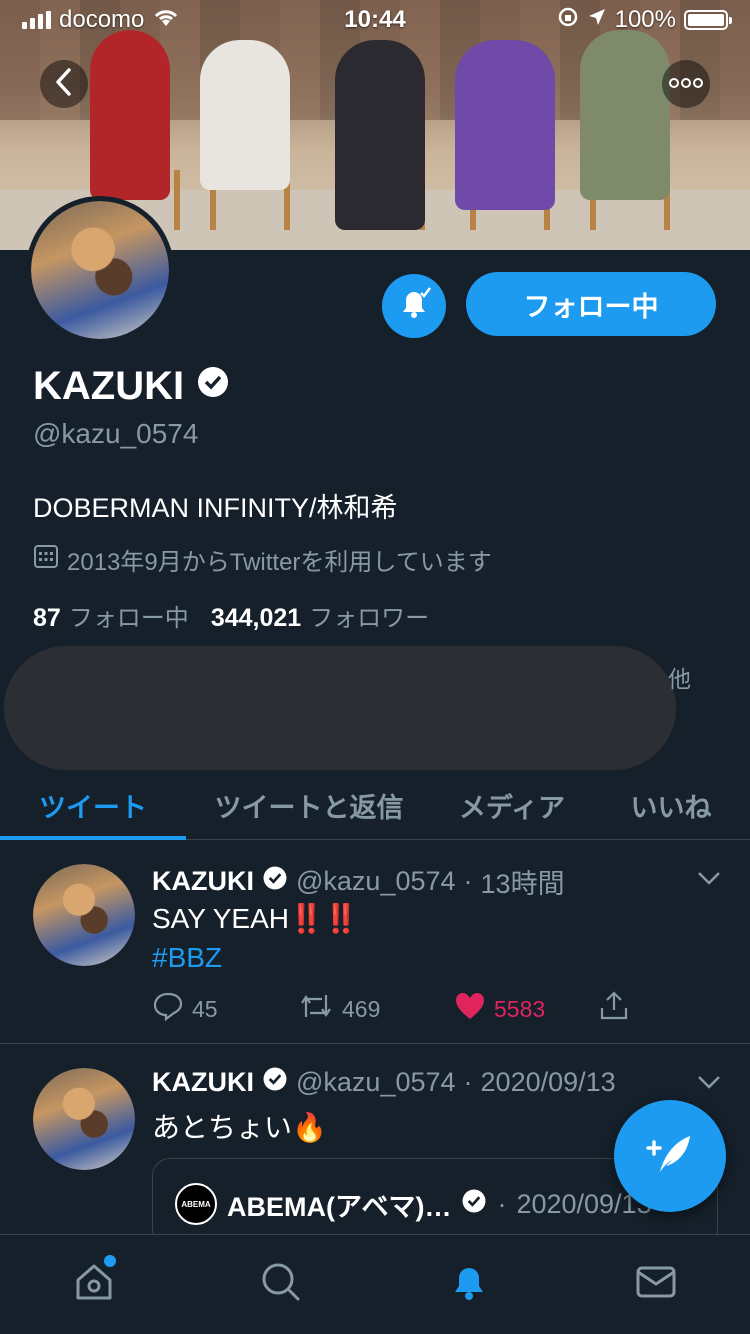 This screenshot has width=750, height=1334. What do you see at coordinates (110, 1261) in the screenshot?
I see `new-content-dot` at bounding box center [110, 1261].